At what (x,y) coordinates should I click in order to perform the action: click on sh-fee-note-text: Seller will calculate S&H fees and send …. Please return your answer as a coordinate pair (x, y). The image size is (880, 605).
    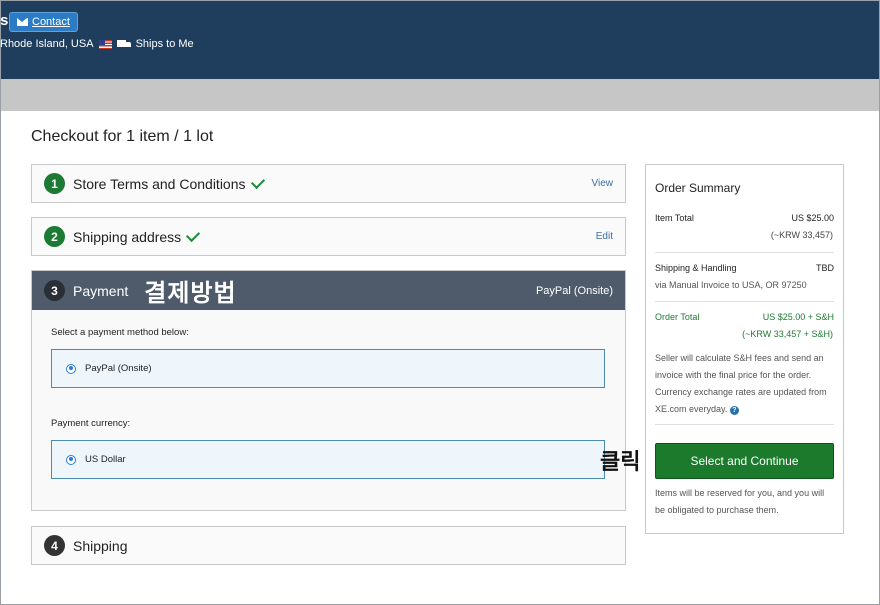
    Looking at the image, I should click on (741, 383).